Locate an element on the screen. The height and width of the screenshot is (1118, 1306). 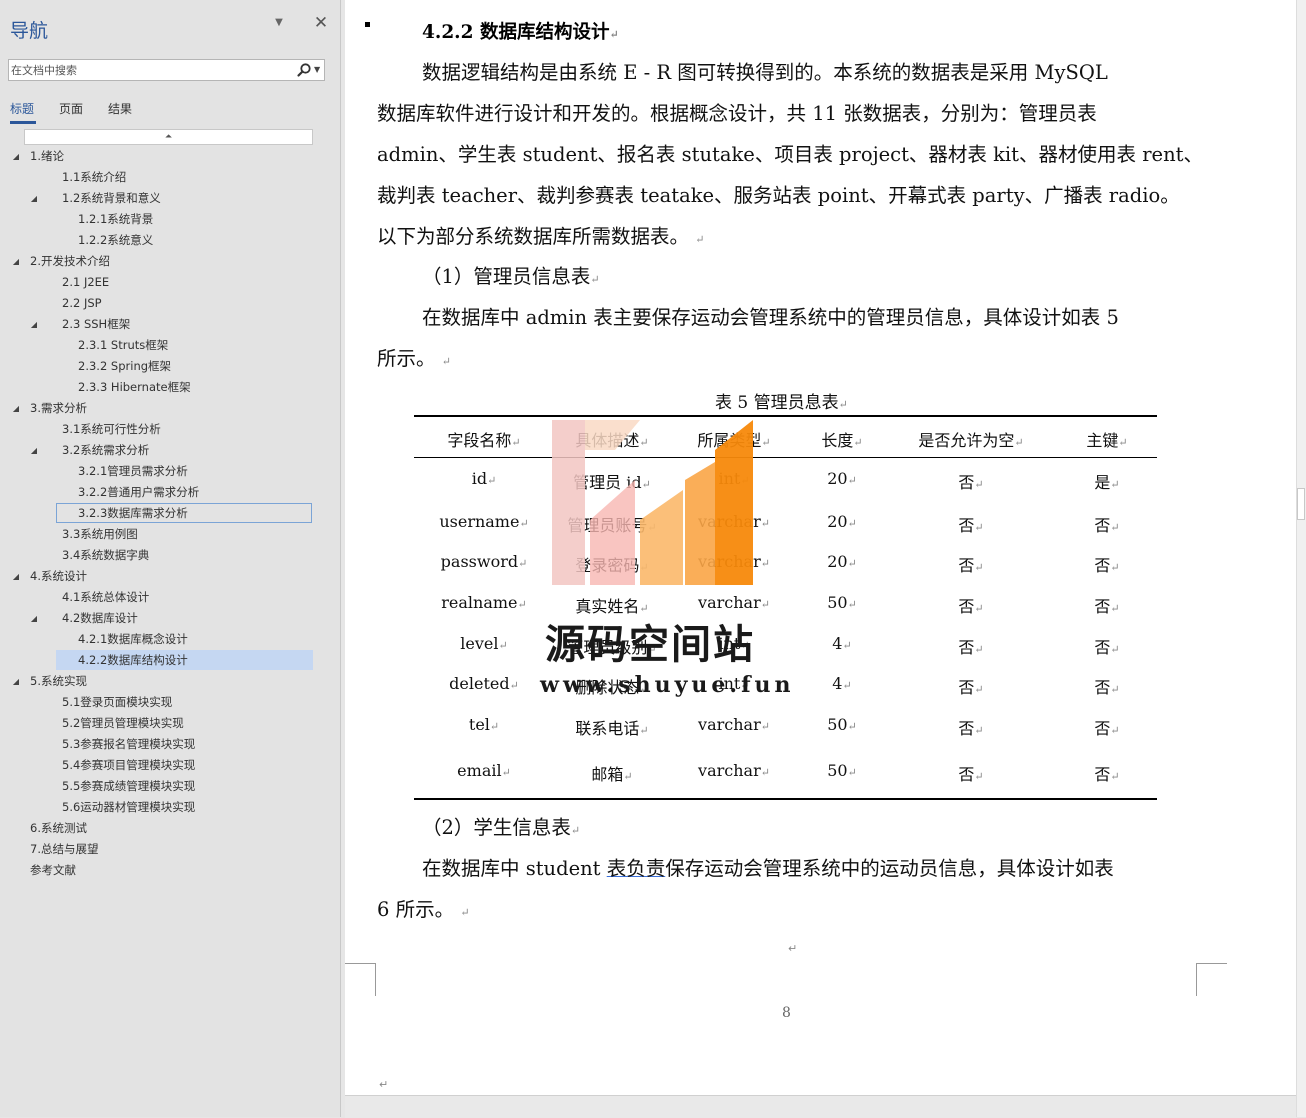
table-cell: realname↵ is located at coordinates (484, 602).